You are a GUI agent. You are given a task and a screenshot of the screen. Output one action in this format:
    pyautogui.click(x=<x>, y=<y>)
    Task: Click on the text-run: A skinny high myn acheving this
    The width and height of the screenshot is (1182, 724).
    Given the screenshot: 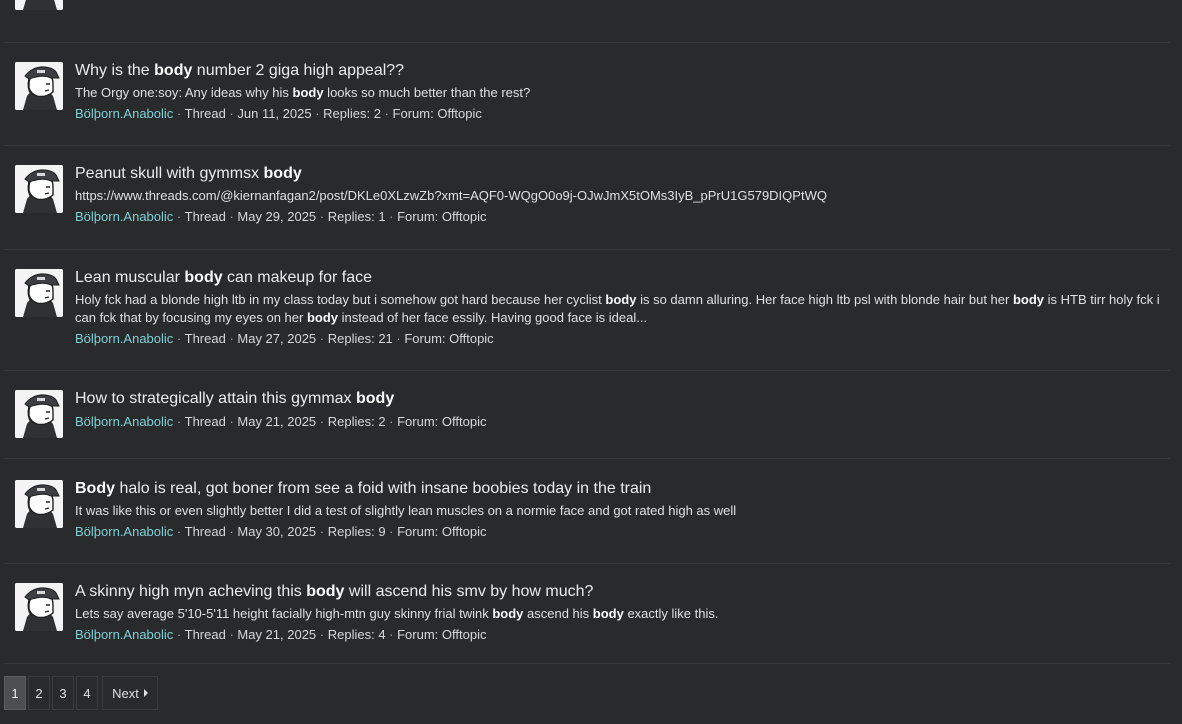 What is the action you would take?
    pyautogui.click(x=191, y=591)
    